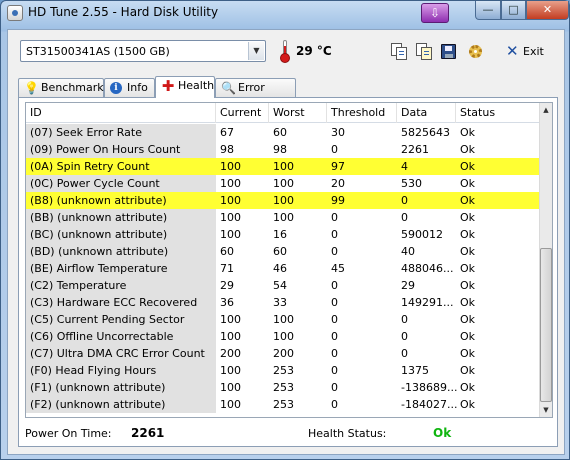 The width and height of the screenshot is (570, 460). I want to click on cell-id: (B8) (unknown attribute), so click(121, 200).